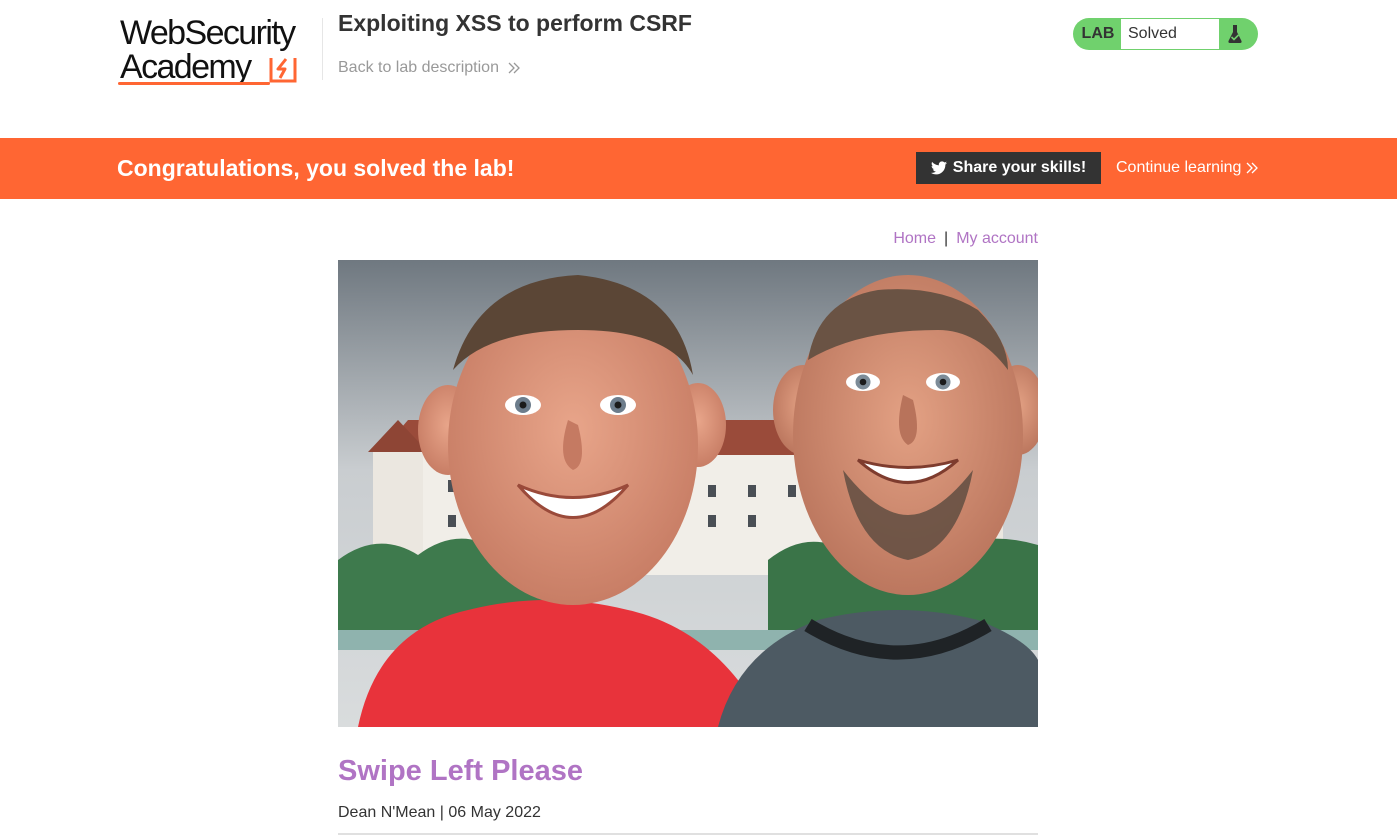 The image size is (1397, 840). I want to click on congratulations-message: Congratulations, you solved the lab!, so click(316, 168).